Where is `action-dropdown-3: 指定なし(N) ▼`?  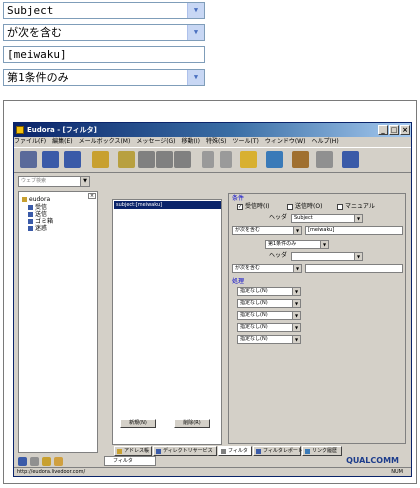 action-dropdown-3: 指定なし(N) ▼ is located at coordinates (269, 315).